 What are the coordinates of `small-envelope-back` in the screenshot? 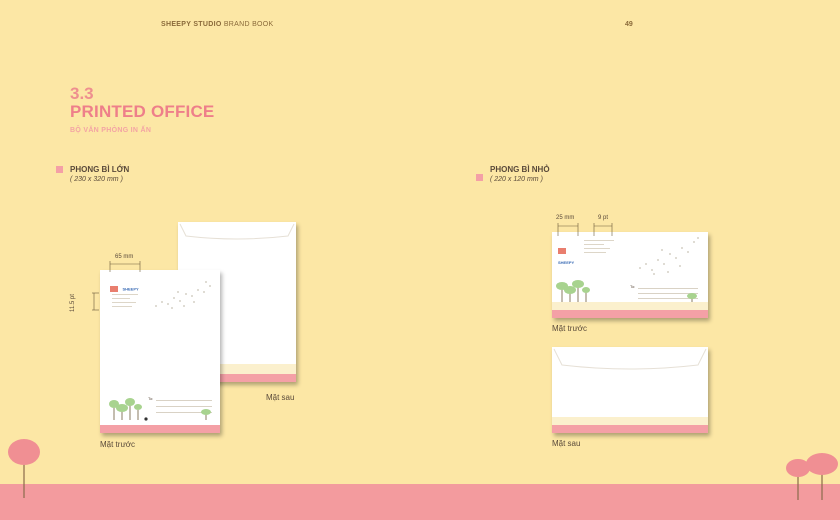 It's located at (630, 390).